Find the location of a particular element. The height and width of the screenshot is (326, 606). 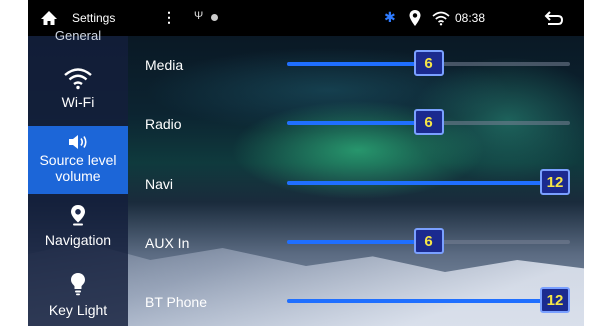

row-label-aux-in: AUX In is located at coordinates (167, 243).